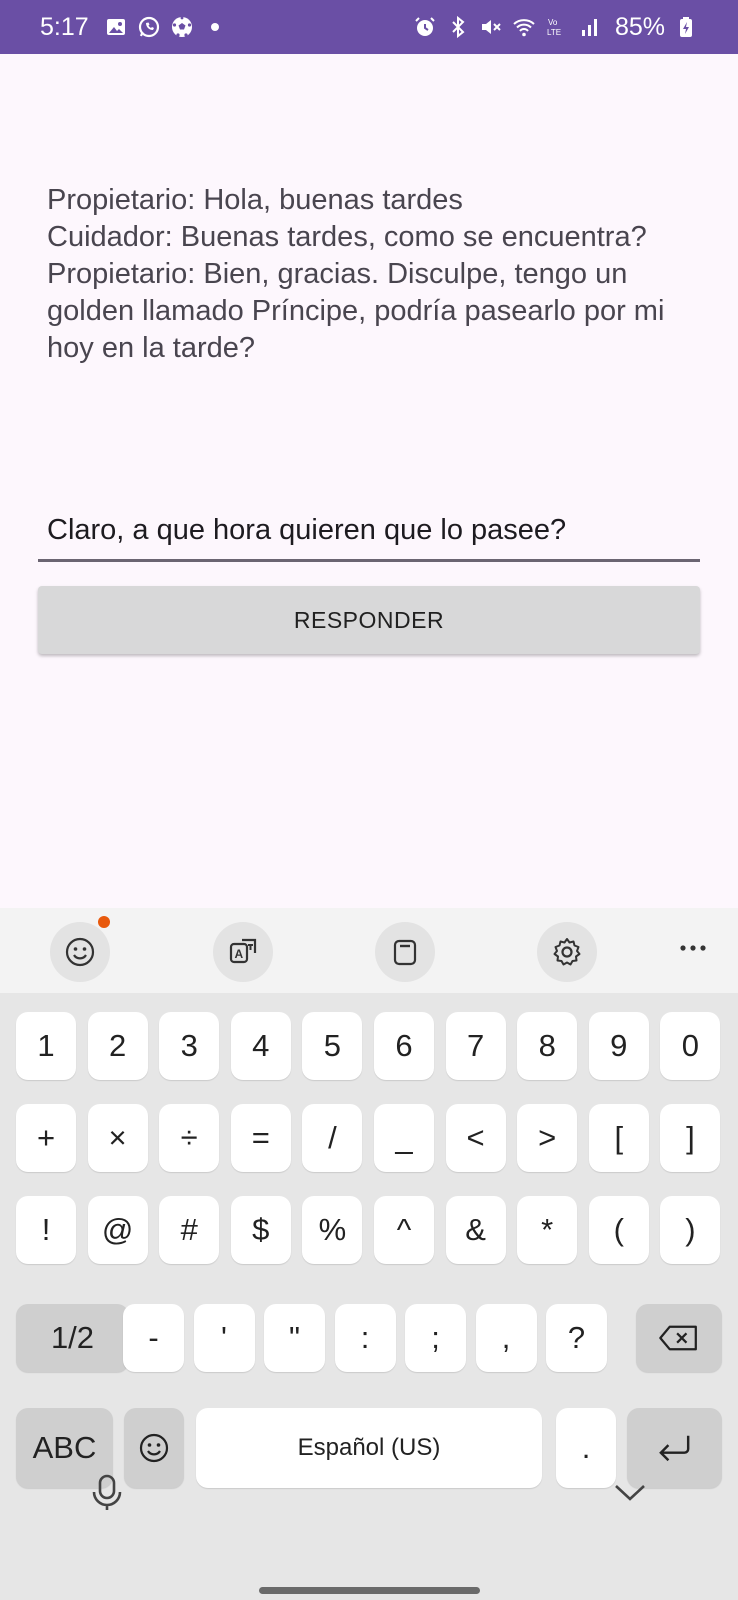 This screenshot has width=738, height=1600. I want to click on bluetooth-icon, so click(458, 27).